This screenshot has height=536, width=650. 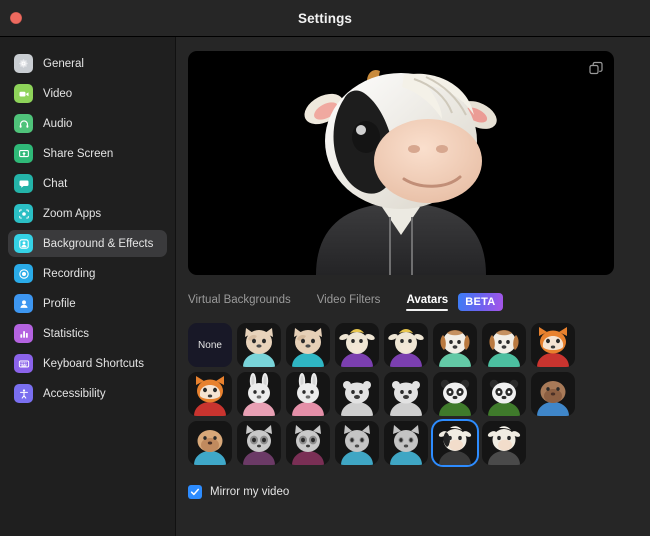 What do you see at coordinates (23, 183) in the screenshot?
I see `chat-bubble-icon` at bounding box center [23, 183].